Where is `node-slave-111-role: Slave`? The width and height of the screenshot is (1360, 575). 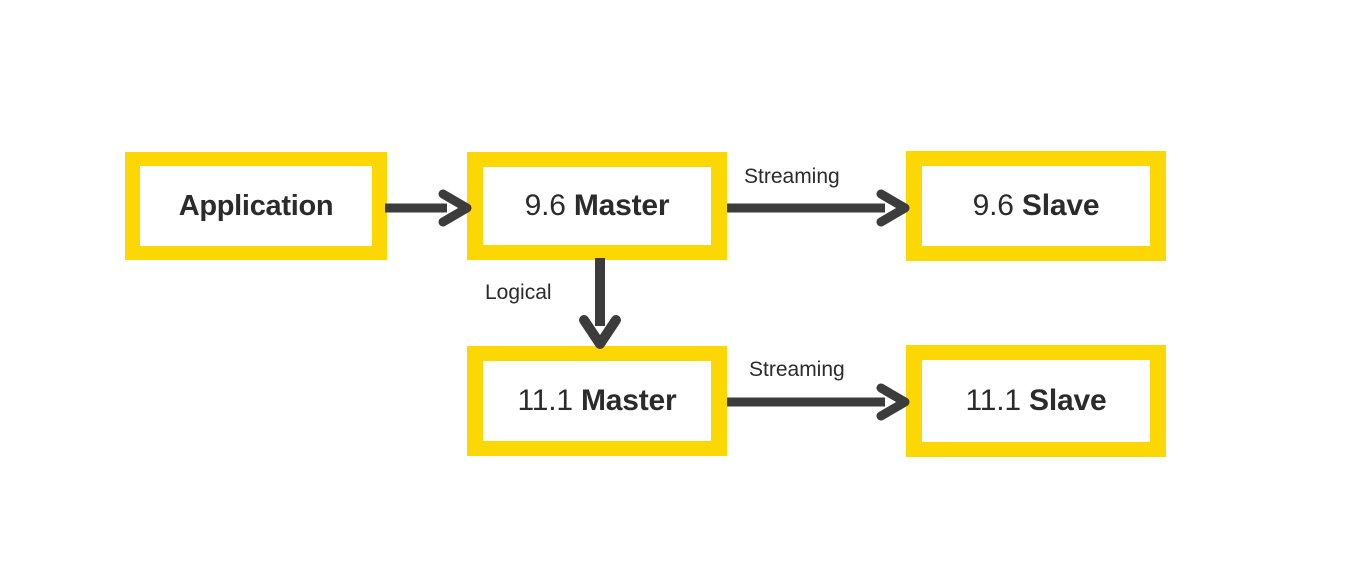
node-slave-111-role: Slave is located at coordinates (1068, 400).